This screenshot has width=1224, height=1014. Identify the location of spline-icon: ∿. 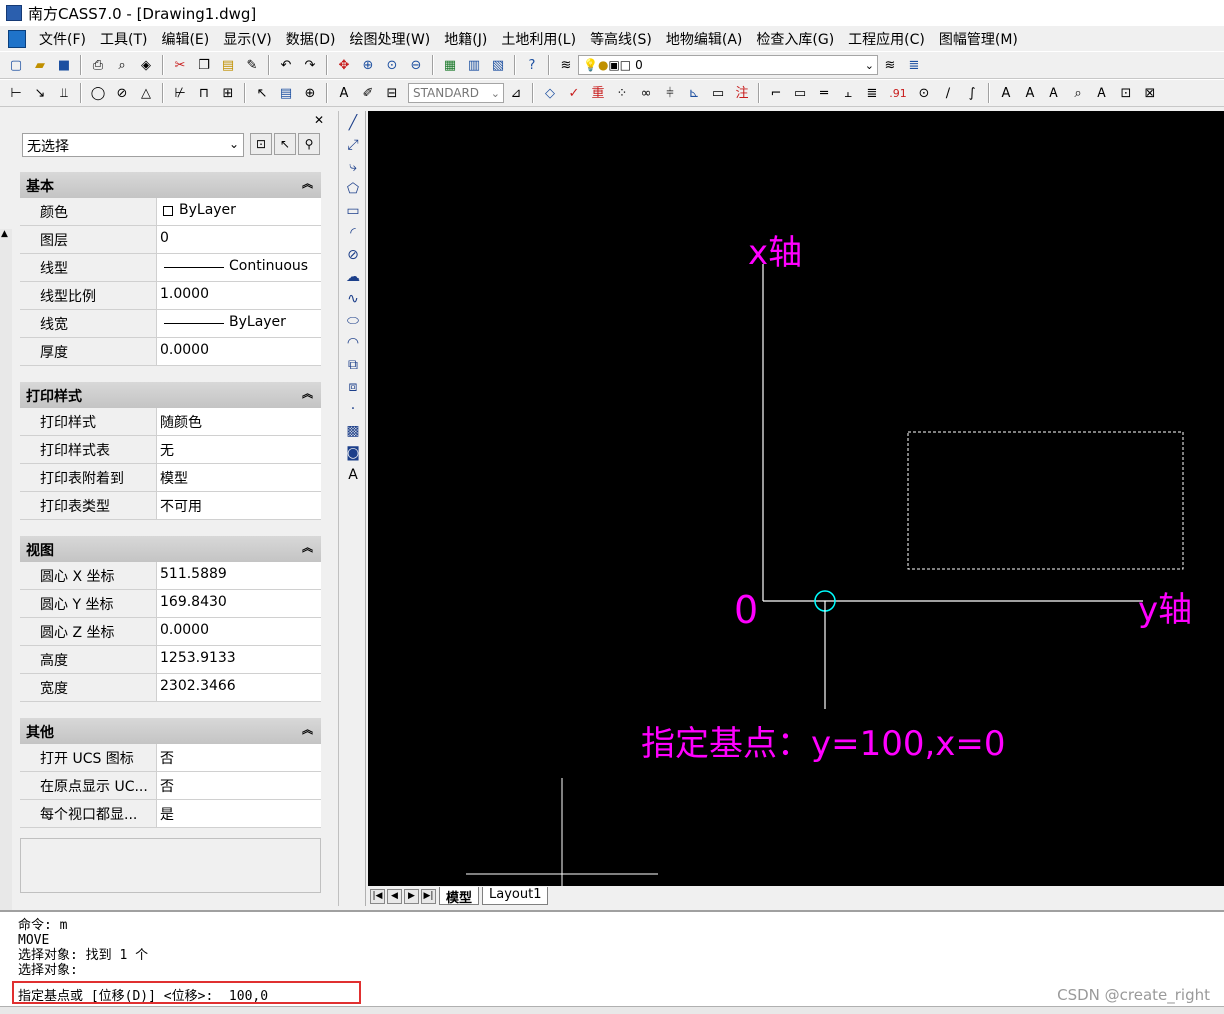
(353, 299).